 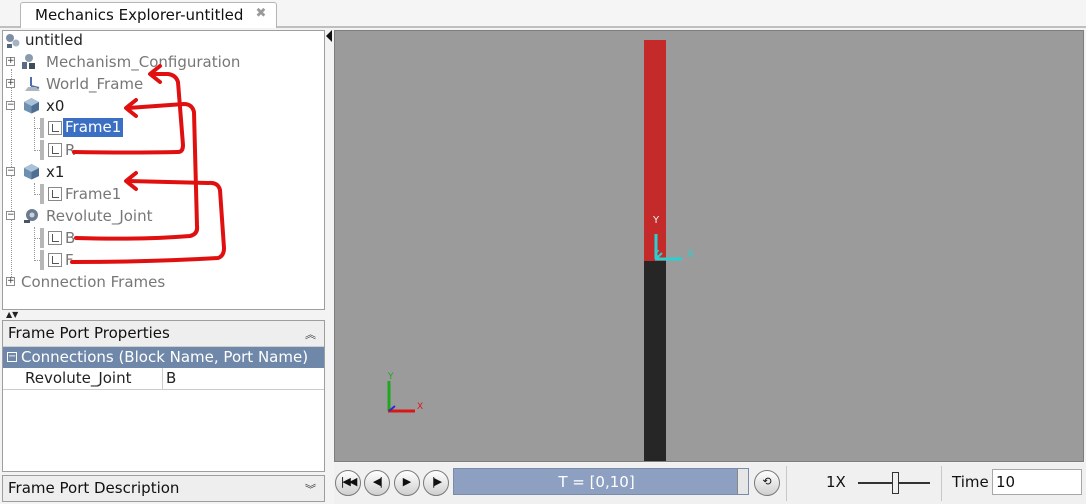 I want to click on tree-item-x0-frame1: Frame1, so click(x=103, y=128).